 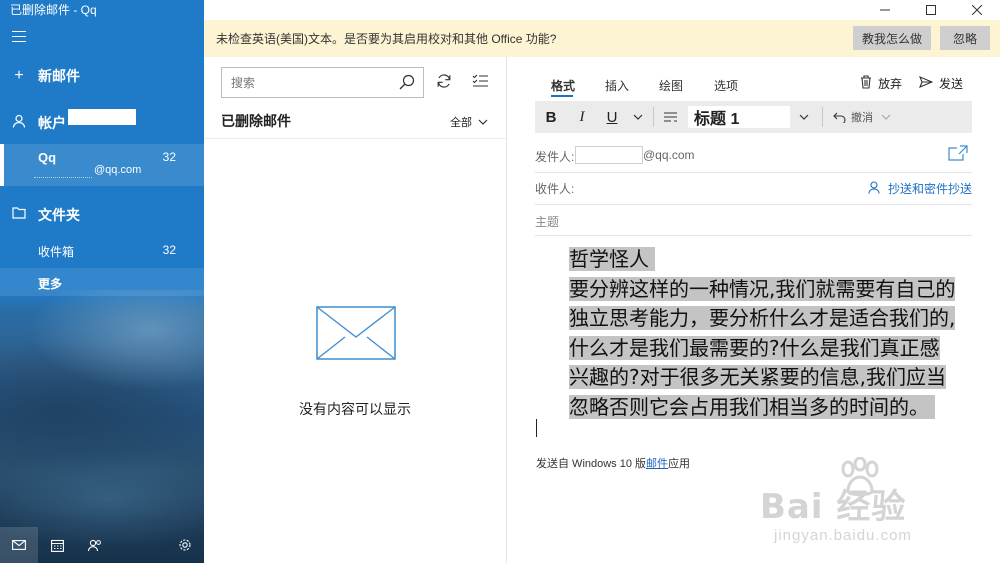 I want to click on signature-suffix: 应用, so click(x=679, y=464).